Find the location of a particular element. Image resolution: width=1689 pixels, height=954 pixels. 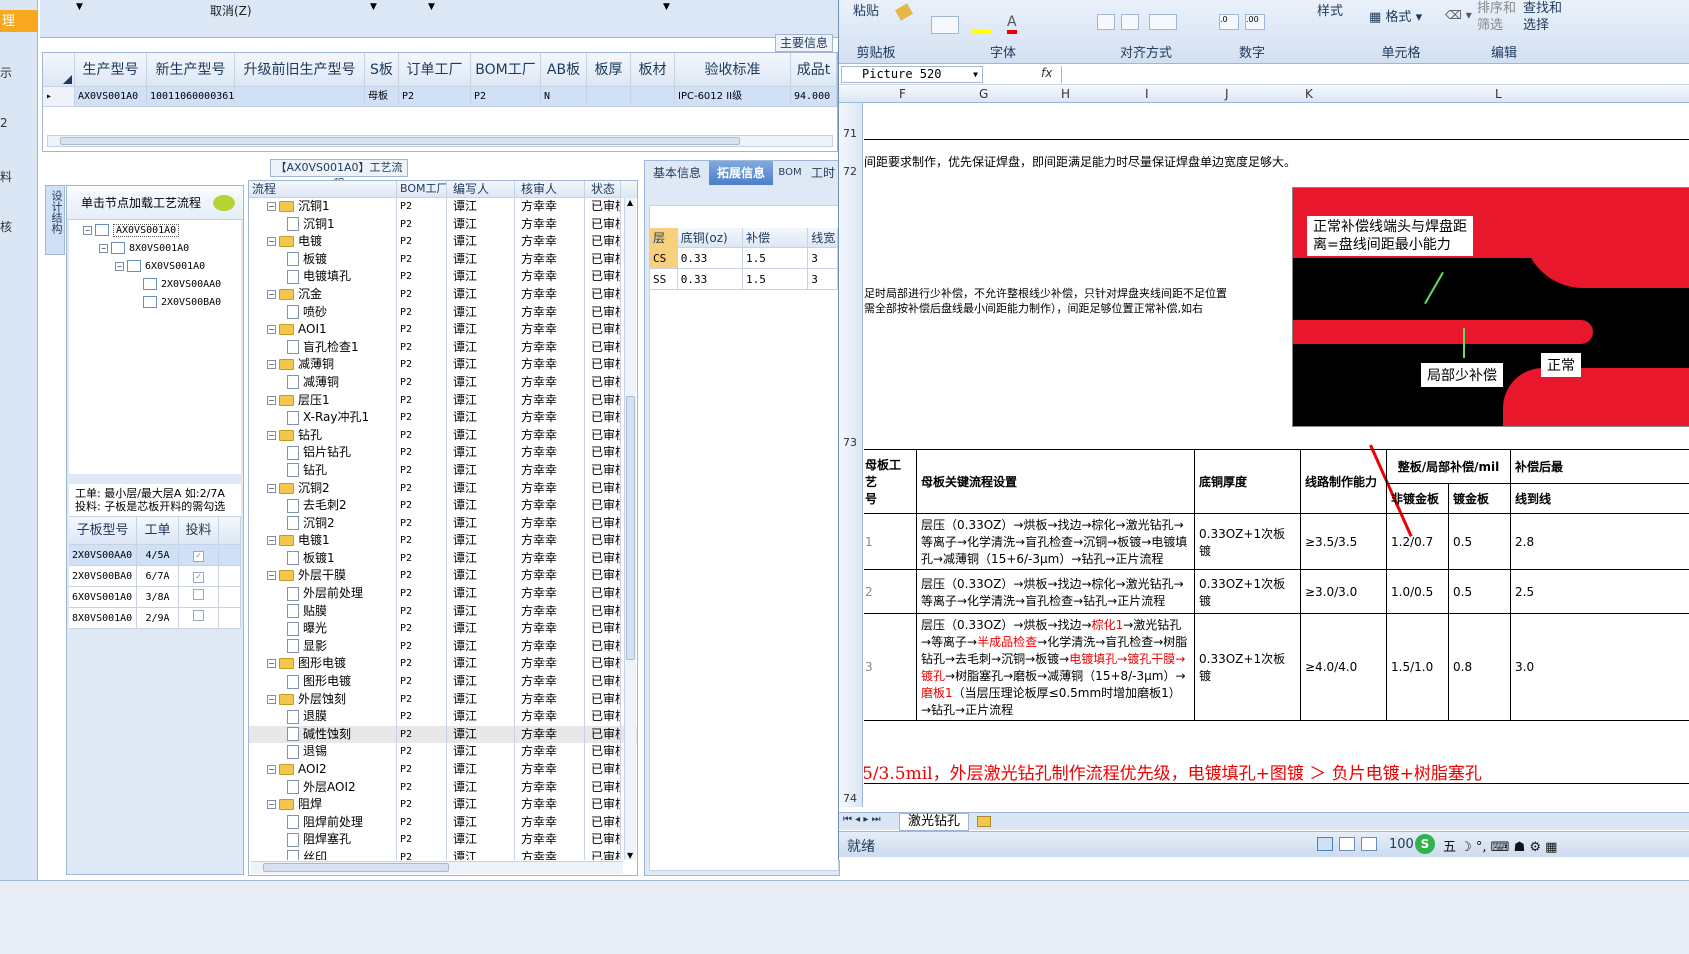

col-header: 工单 is located at coordinates (158, 531).